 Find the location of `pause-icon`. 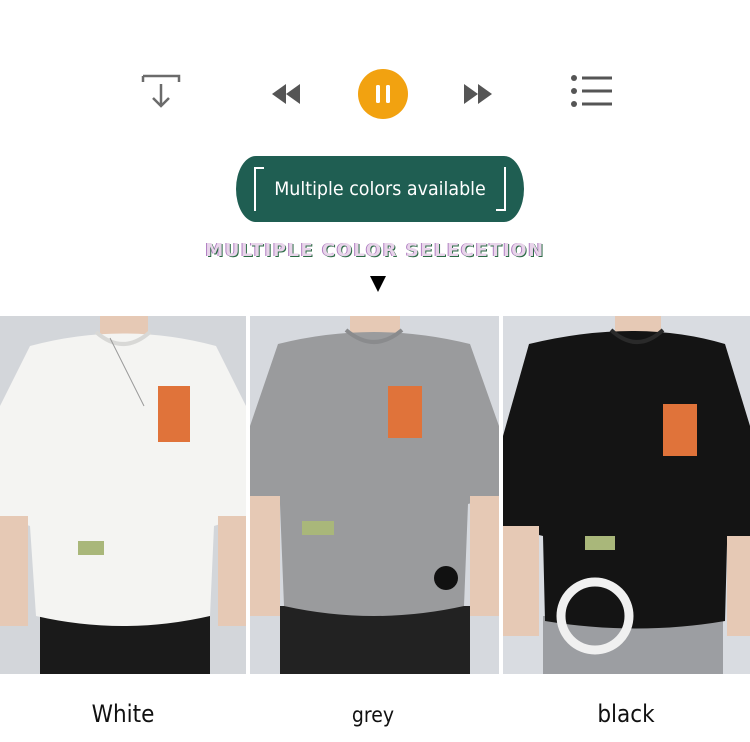

pause-icon is located at coordinates (383, 94).